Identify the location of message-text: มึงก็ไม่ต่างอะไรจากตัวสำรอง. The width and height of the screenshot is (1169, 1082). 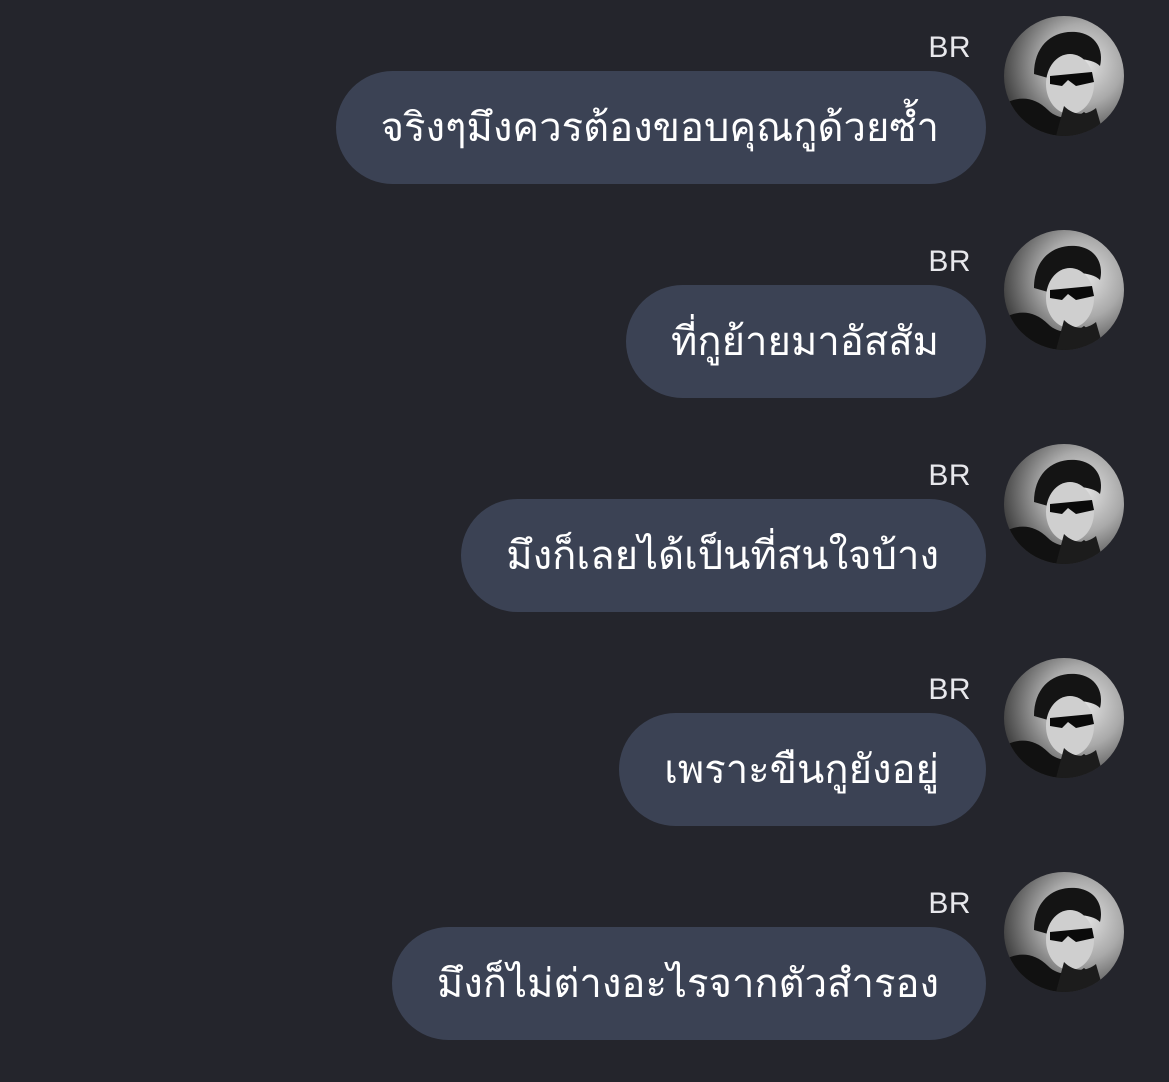
(687, 983).